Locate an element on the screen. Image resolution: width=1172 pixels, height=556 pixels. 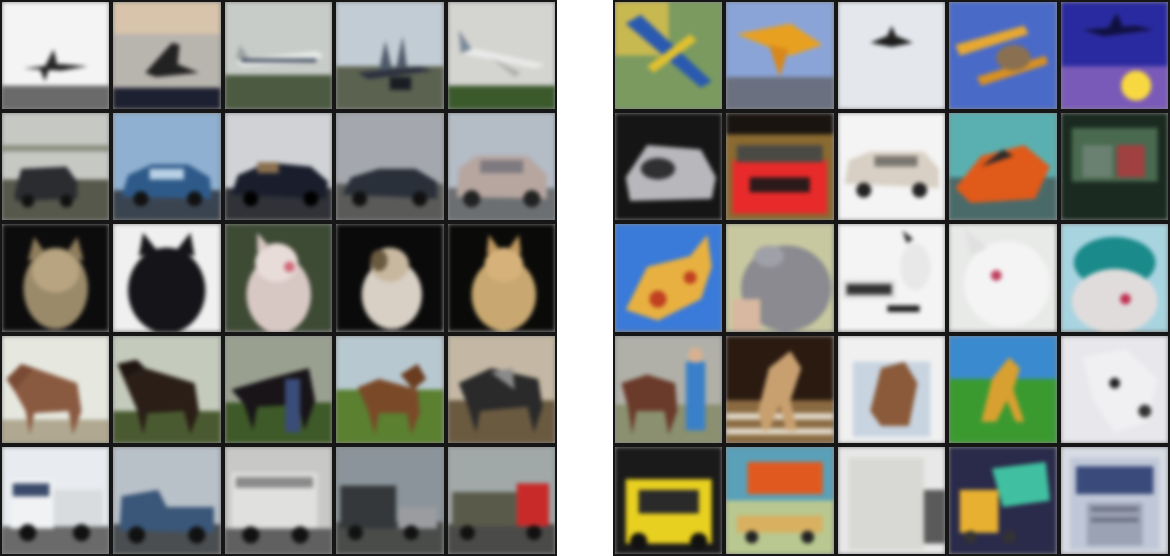
yellow-plane-blue-sky-image is located at coordinates (780, 56).